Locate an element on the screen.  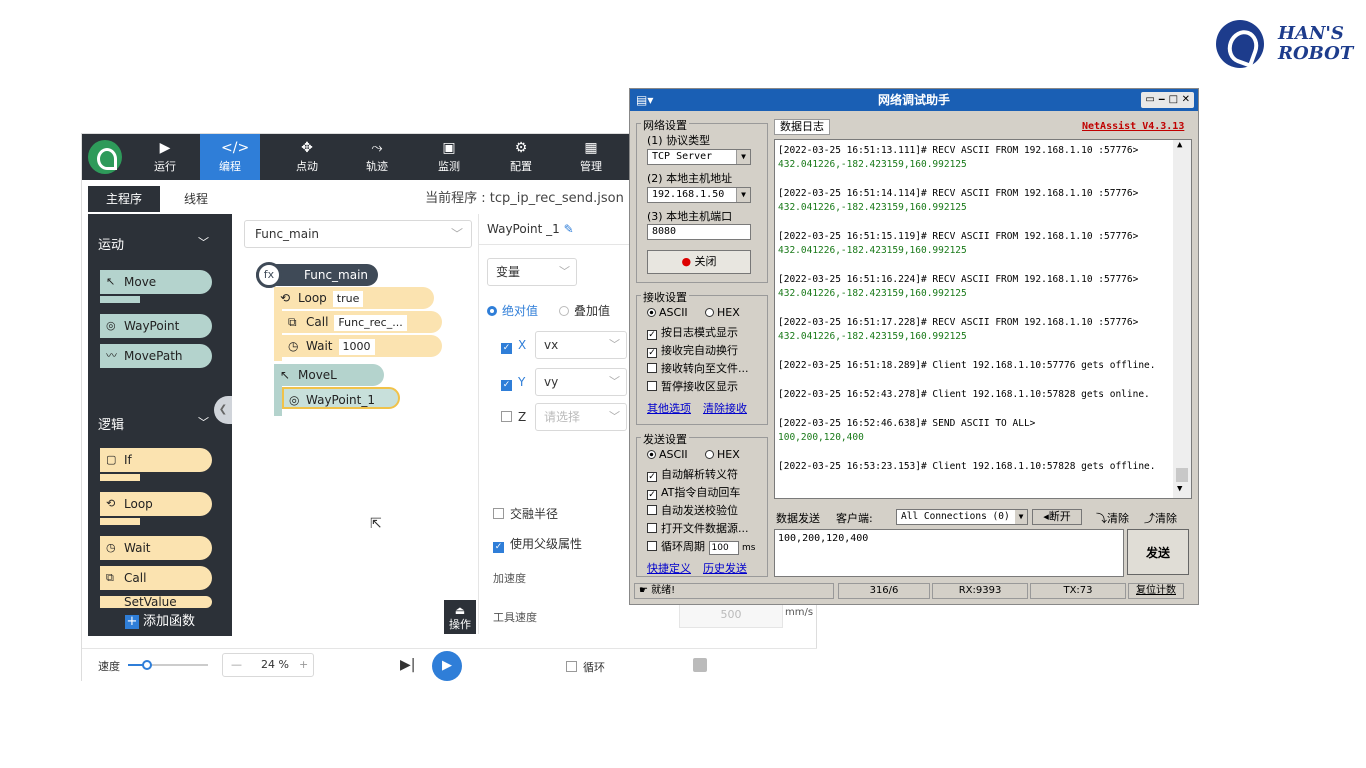
speed-slider-knob is located at coordinates (147, 665).